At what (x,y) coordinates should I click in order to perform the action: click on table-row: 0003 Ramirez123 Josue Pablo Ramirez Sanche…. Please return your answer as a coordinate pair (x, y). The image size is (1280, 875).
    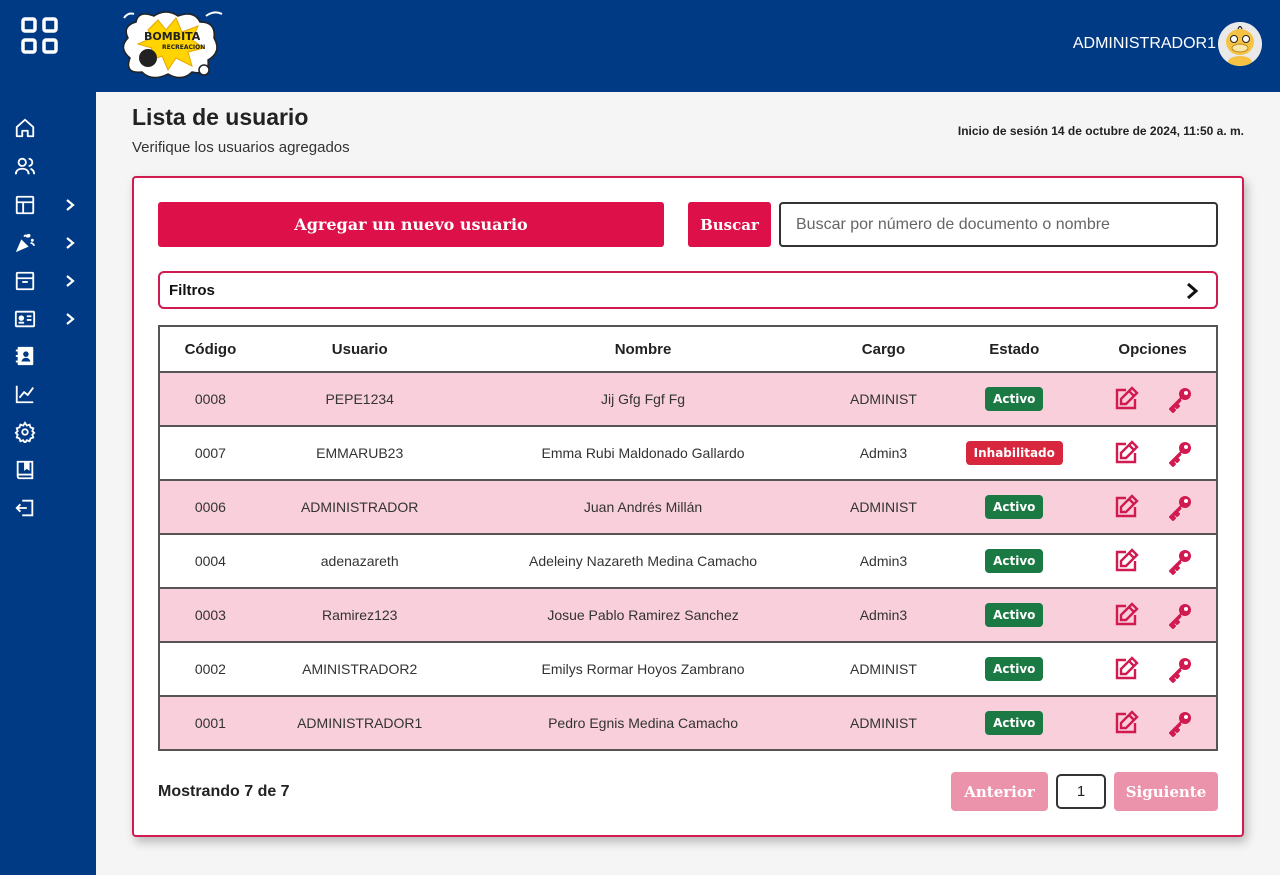
    Looking at the image, I should click on (688, 615).